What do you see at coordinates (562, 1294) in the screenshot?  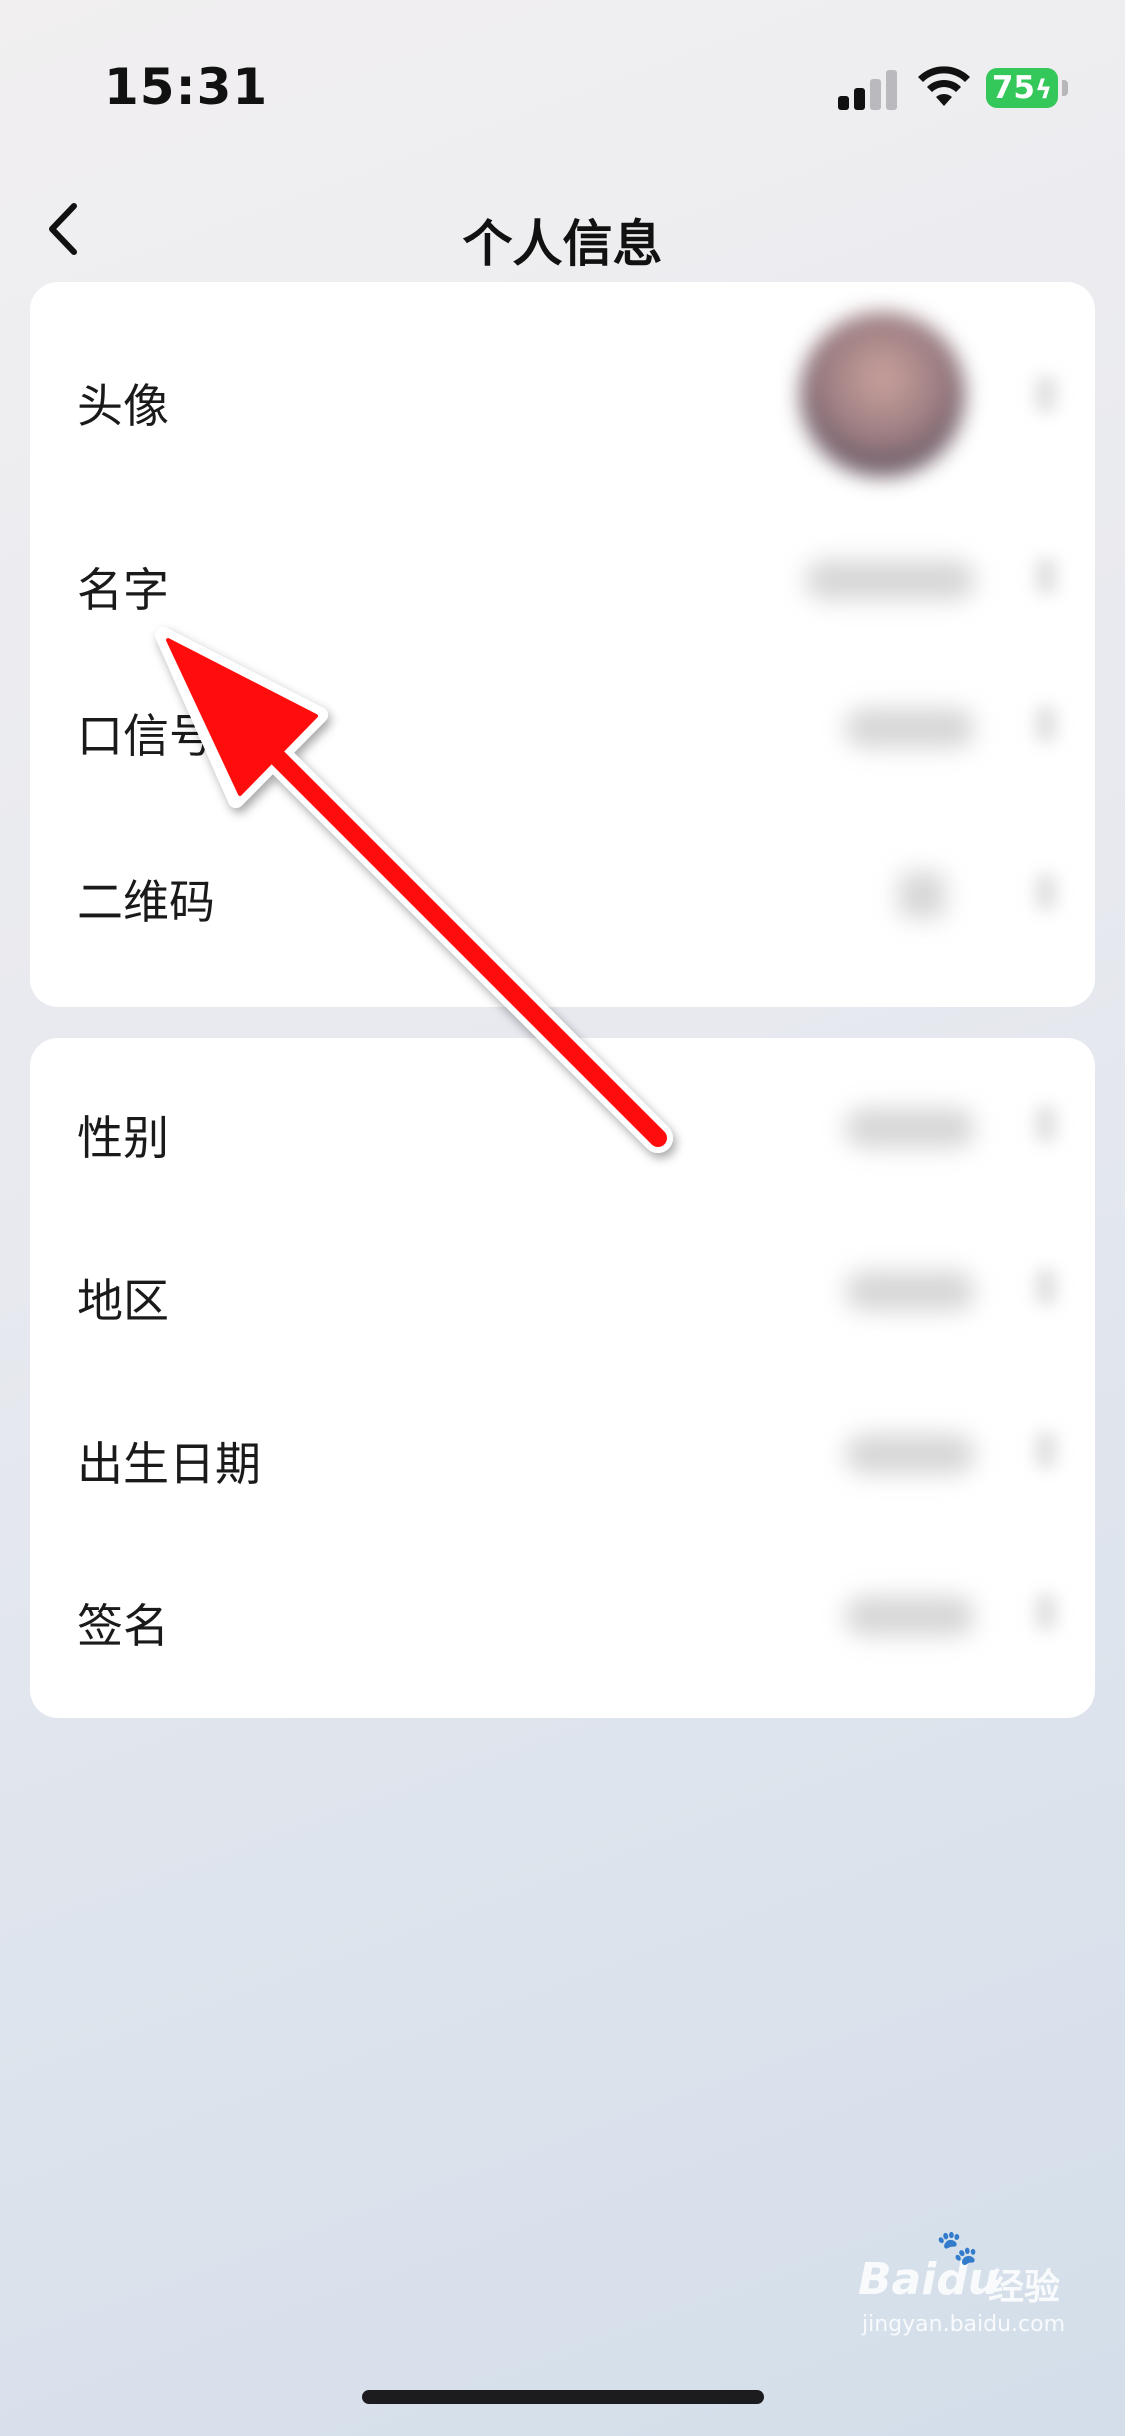 I see `row-region: 地区` at bounding box center [562, 1294].